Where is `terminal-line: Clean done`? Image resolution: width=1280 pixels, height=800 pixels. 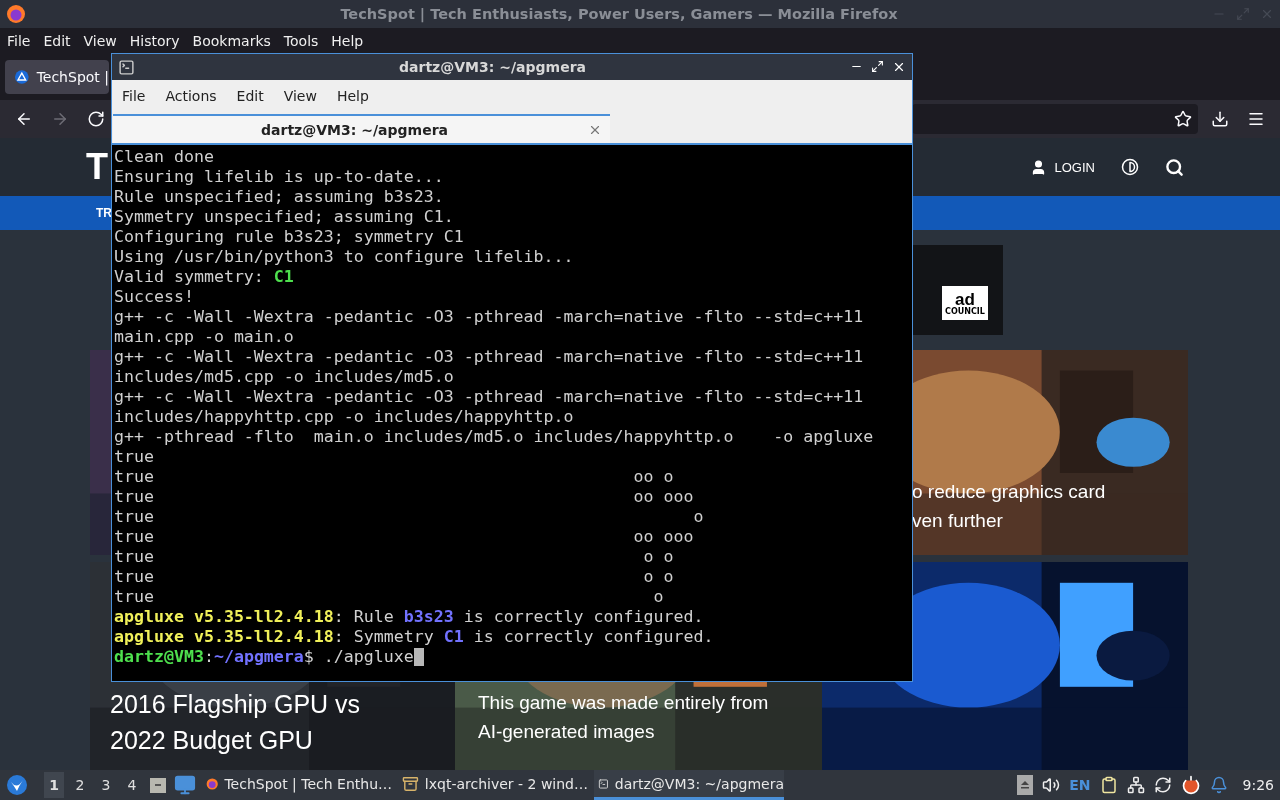 terminal-line: Clean done is located at coordinates (164, 157).